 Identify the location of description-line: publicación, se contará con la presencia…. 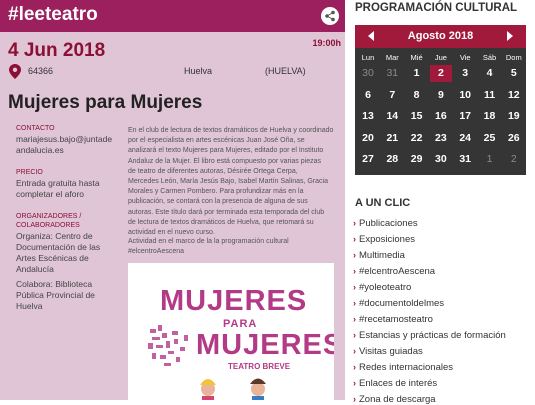
(218, 202).